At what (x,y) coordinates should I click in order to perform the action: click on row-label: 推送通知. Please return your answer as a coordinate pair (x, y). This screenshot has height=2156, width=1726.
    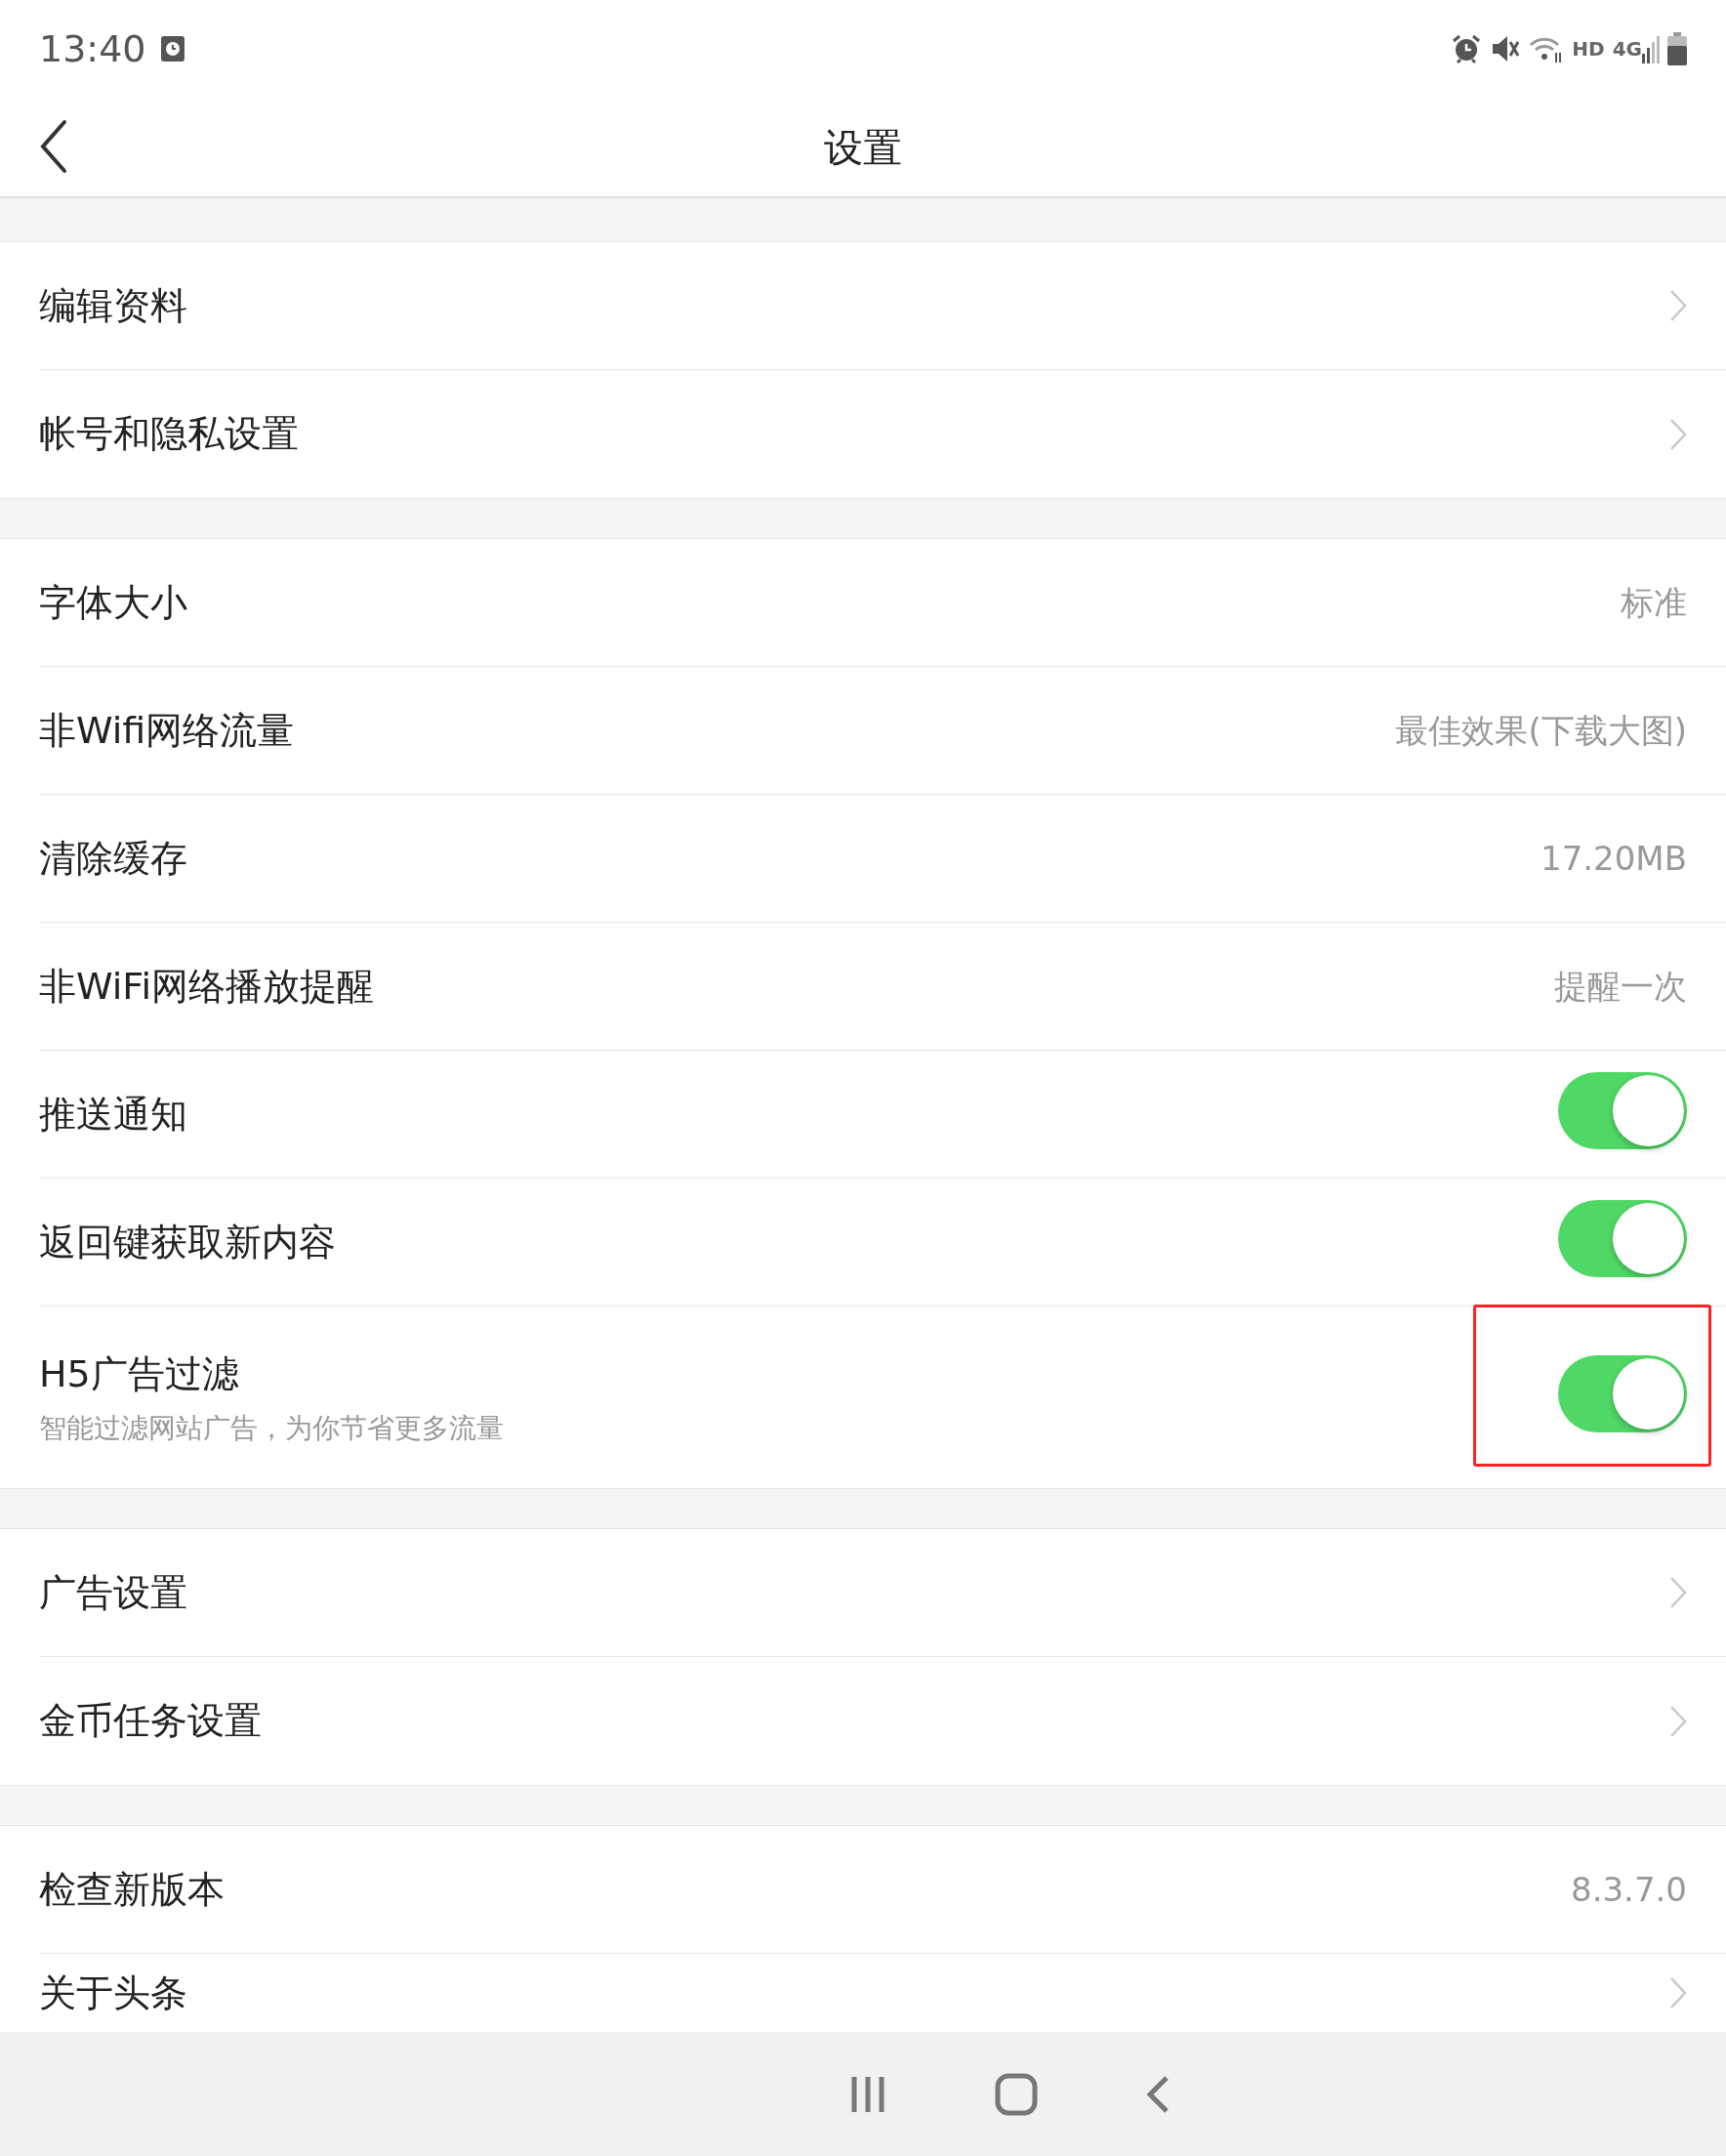
    Looking at the image, I should click on (113, 1114).